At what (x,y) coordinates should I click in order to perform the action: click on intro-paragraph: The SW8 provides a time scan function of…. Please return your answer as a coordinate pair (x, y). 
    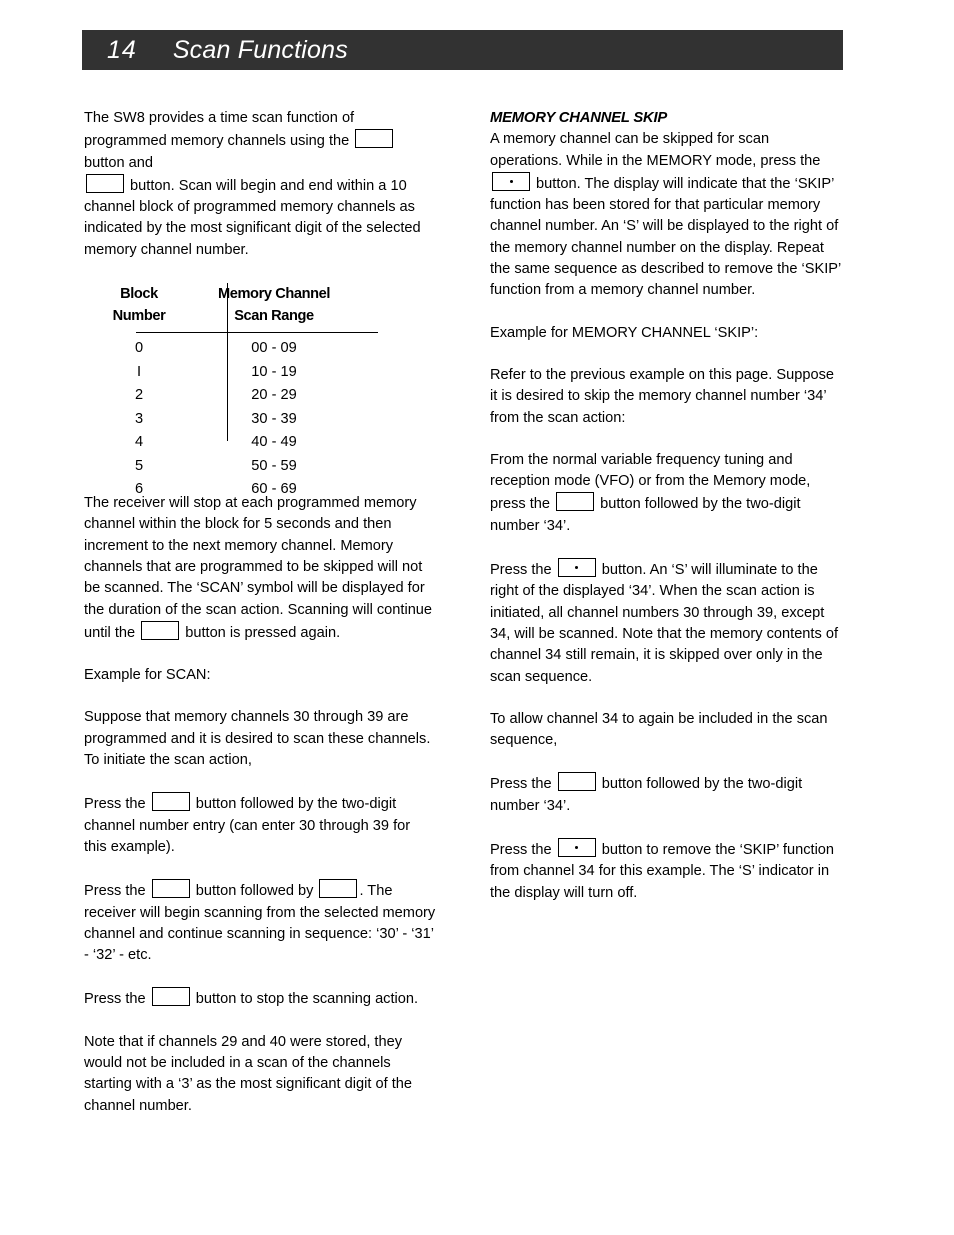
    Looking at the image, I should click on (260, 184).